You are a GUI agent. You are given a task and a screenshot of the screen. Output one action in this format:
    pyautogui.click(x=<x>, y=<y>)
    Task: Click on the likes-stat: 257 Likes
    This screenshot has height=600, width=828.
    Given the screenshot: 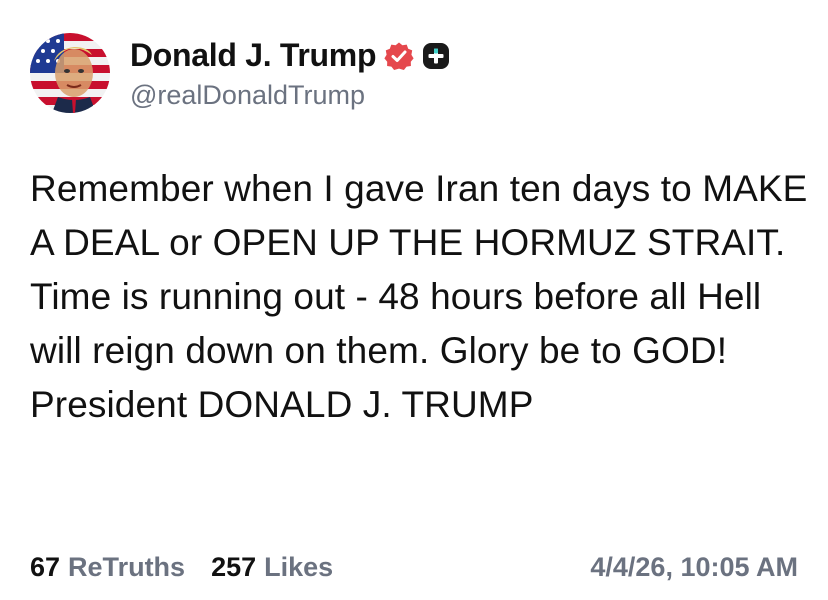 What is the action you would take?
    pyautogui.click(x=272, y=567)
    